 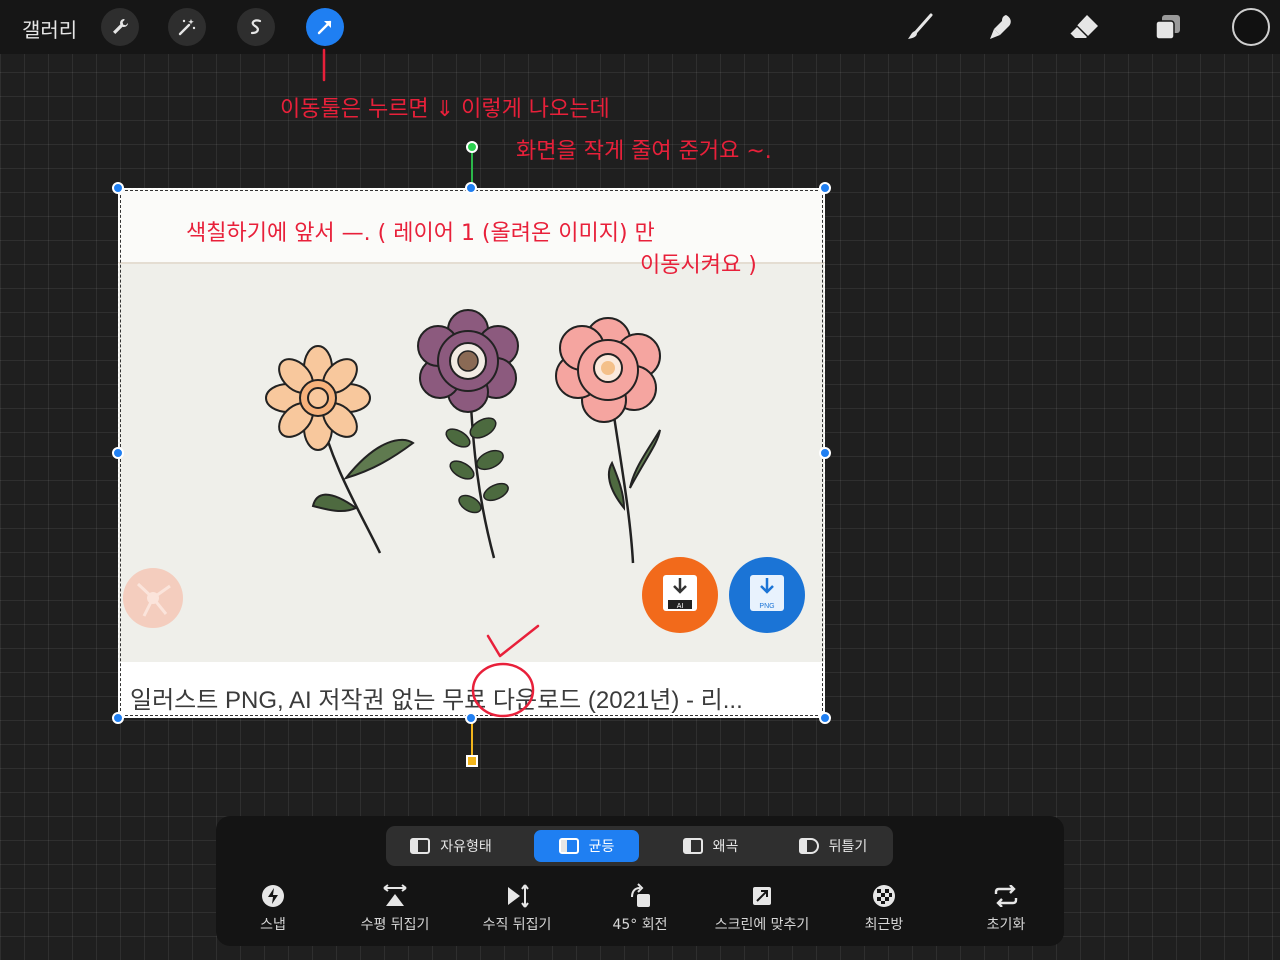 What do you see at coordinates (1001, 27) in the screenshot?
I see `smudge-icon` at bounding box center [1001, 27].